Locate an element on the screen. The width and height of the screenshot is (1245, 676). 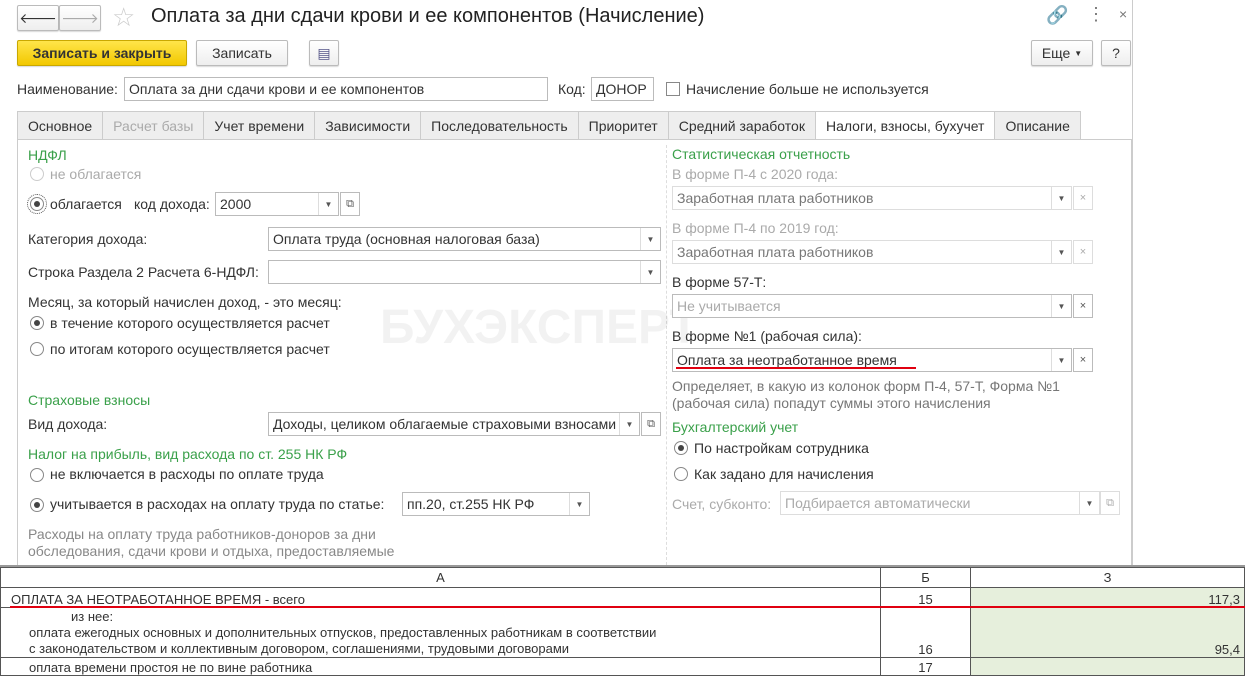
col-header-c: З is located at coordinates (1107, 577).